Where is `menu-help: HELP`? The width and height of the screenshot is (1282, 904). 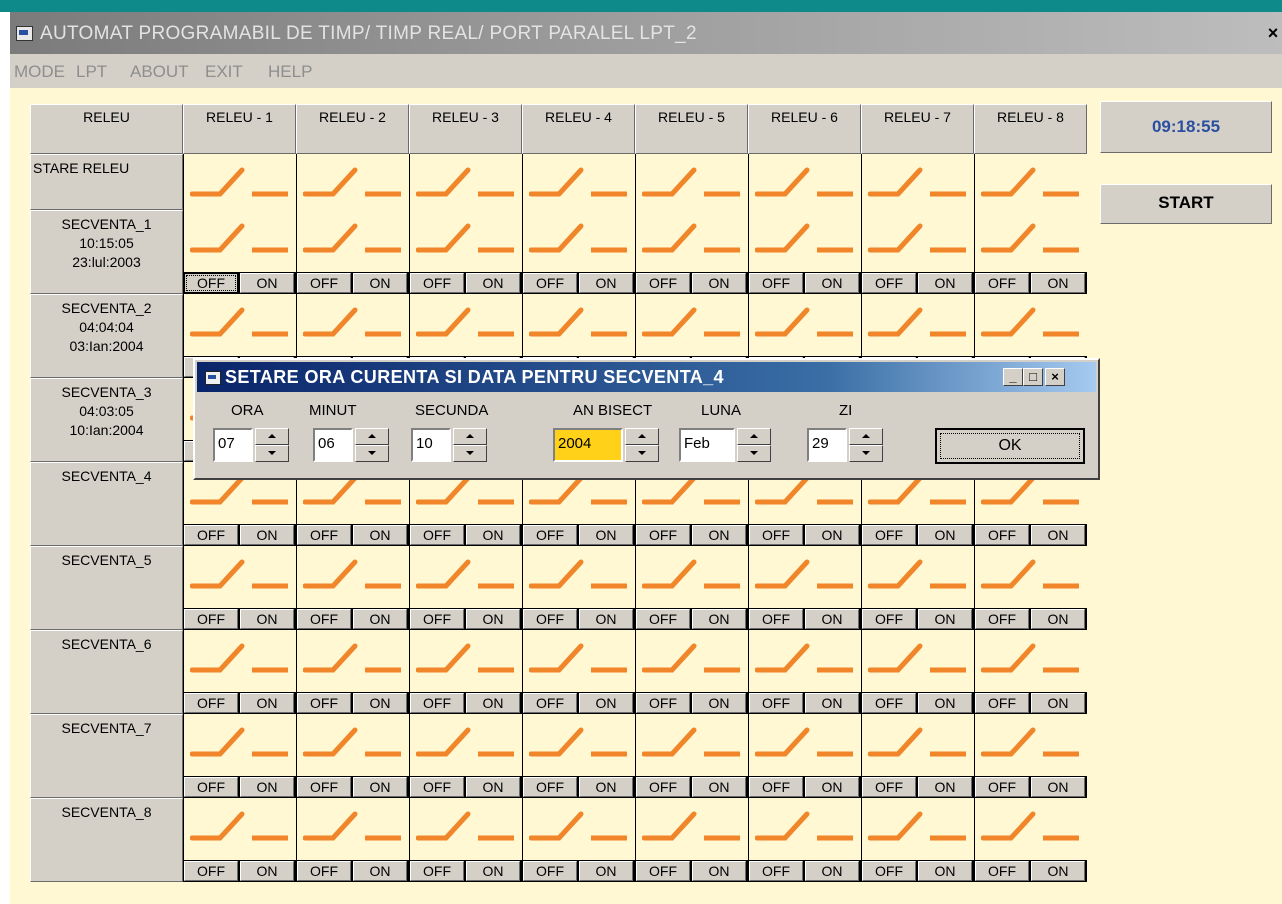 menu-help: HELP is located at coordinates (290, 72).